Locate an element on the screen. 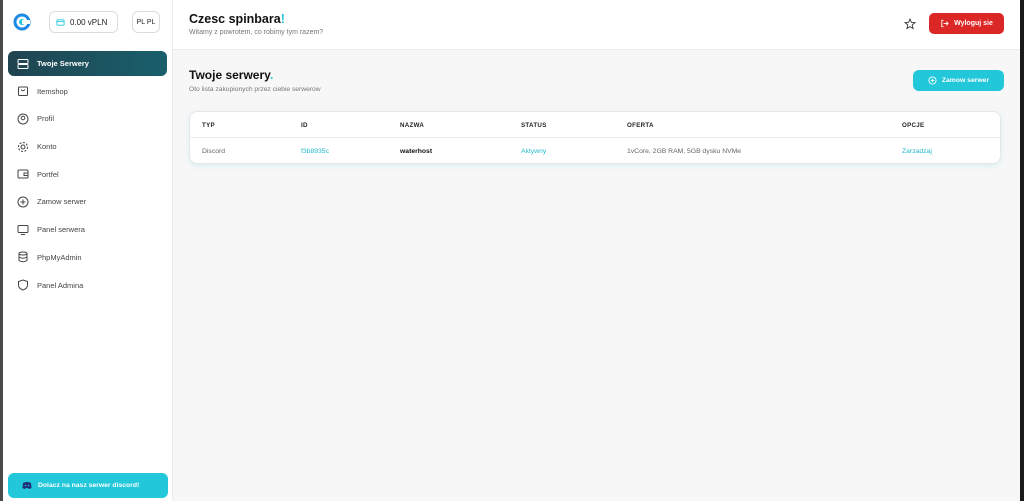 The height and width of the screenshot is (501, 1024). column-header: ID is located at coordinates (304, 125).